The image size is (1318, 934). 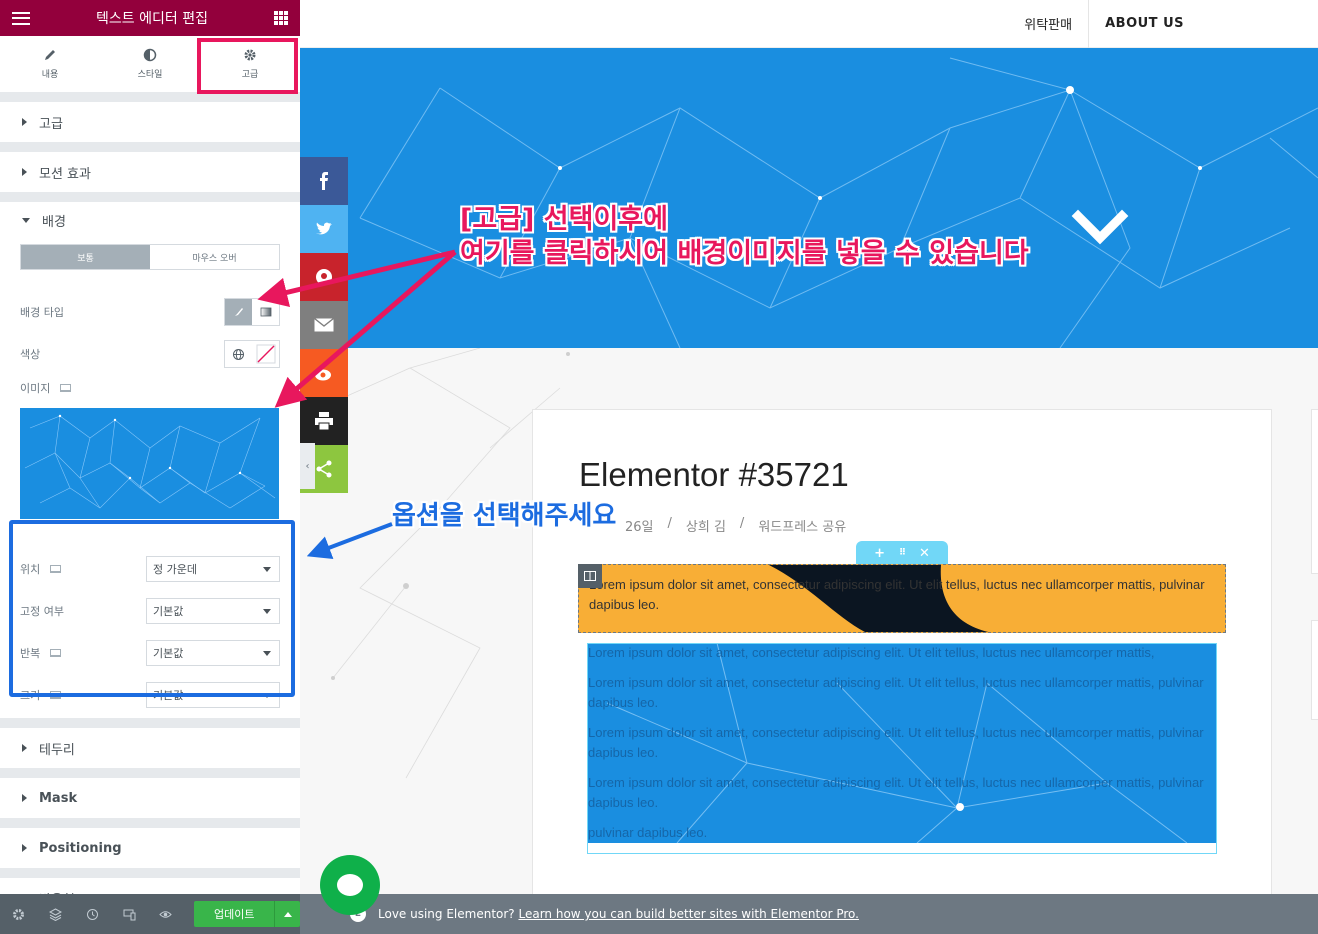 I want to click on widgets-grid-icon, so click(x=280, y=18).